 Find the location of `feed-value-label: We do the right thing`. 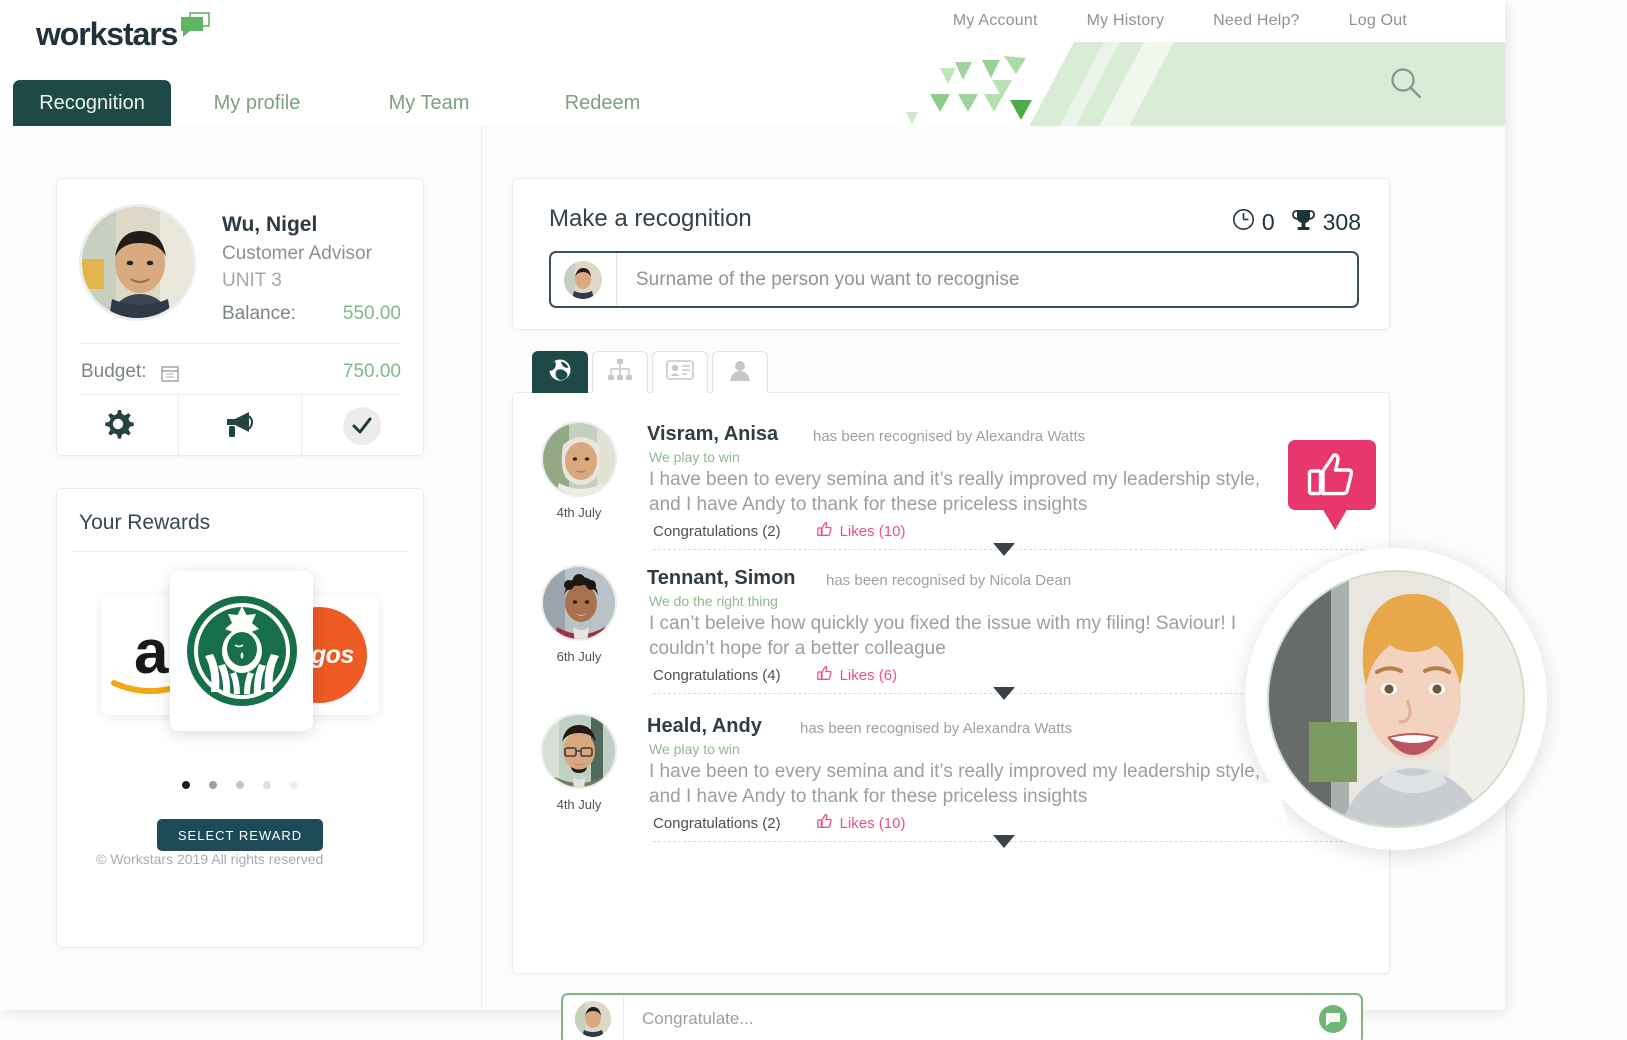

feed-value-label: We do the right thing is located at coordinates (713, 601).